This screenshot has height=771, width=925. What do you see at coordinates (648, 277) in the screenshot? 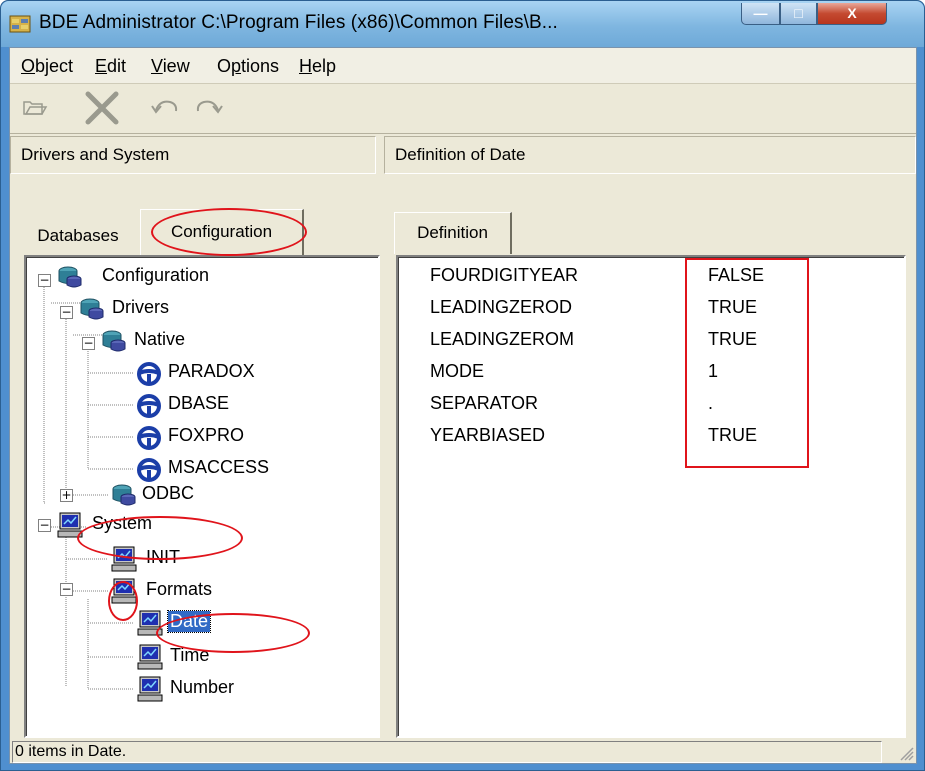
I see `property-row-fourdigityear: FOURDIGITYEAR FALSE` at bounding box center [648, 277].